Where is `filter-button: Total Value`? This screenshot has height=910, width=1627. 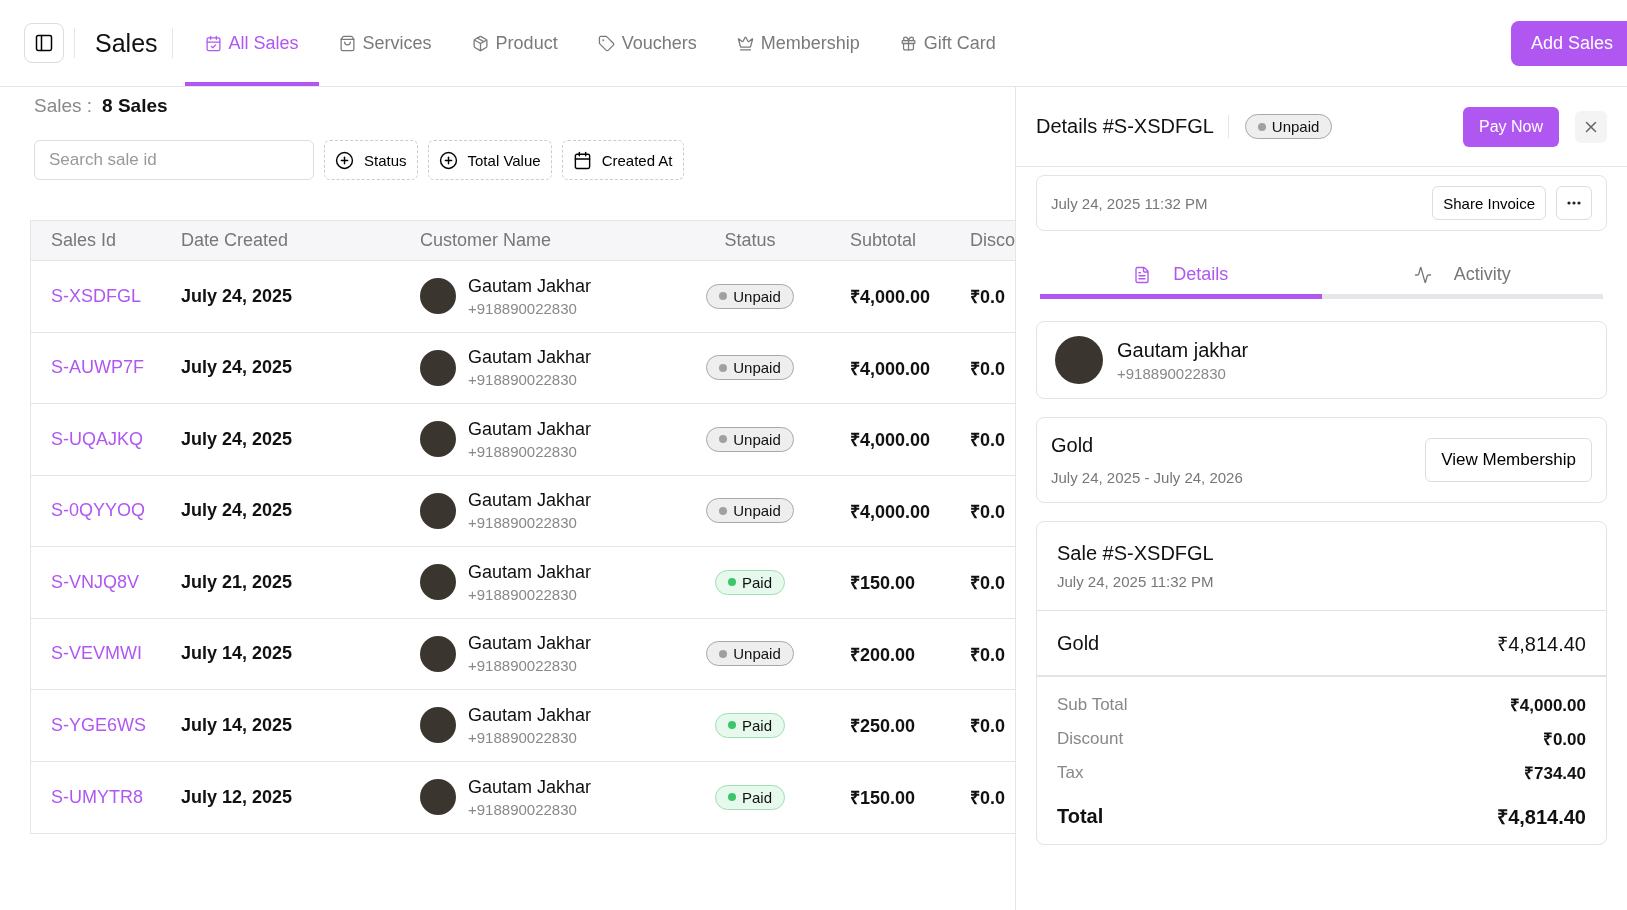 filter-button: Total Value is located at coordinates (489, 160).